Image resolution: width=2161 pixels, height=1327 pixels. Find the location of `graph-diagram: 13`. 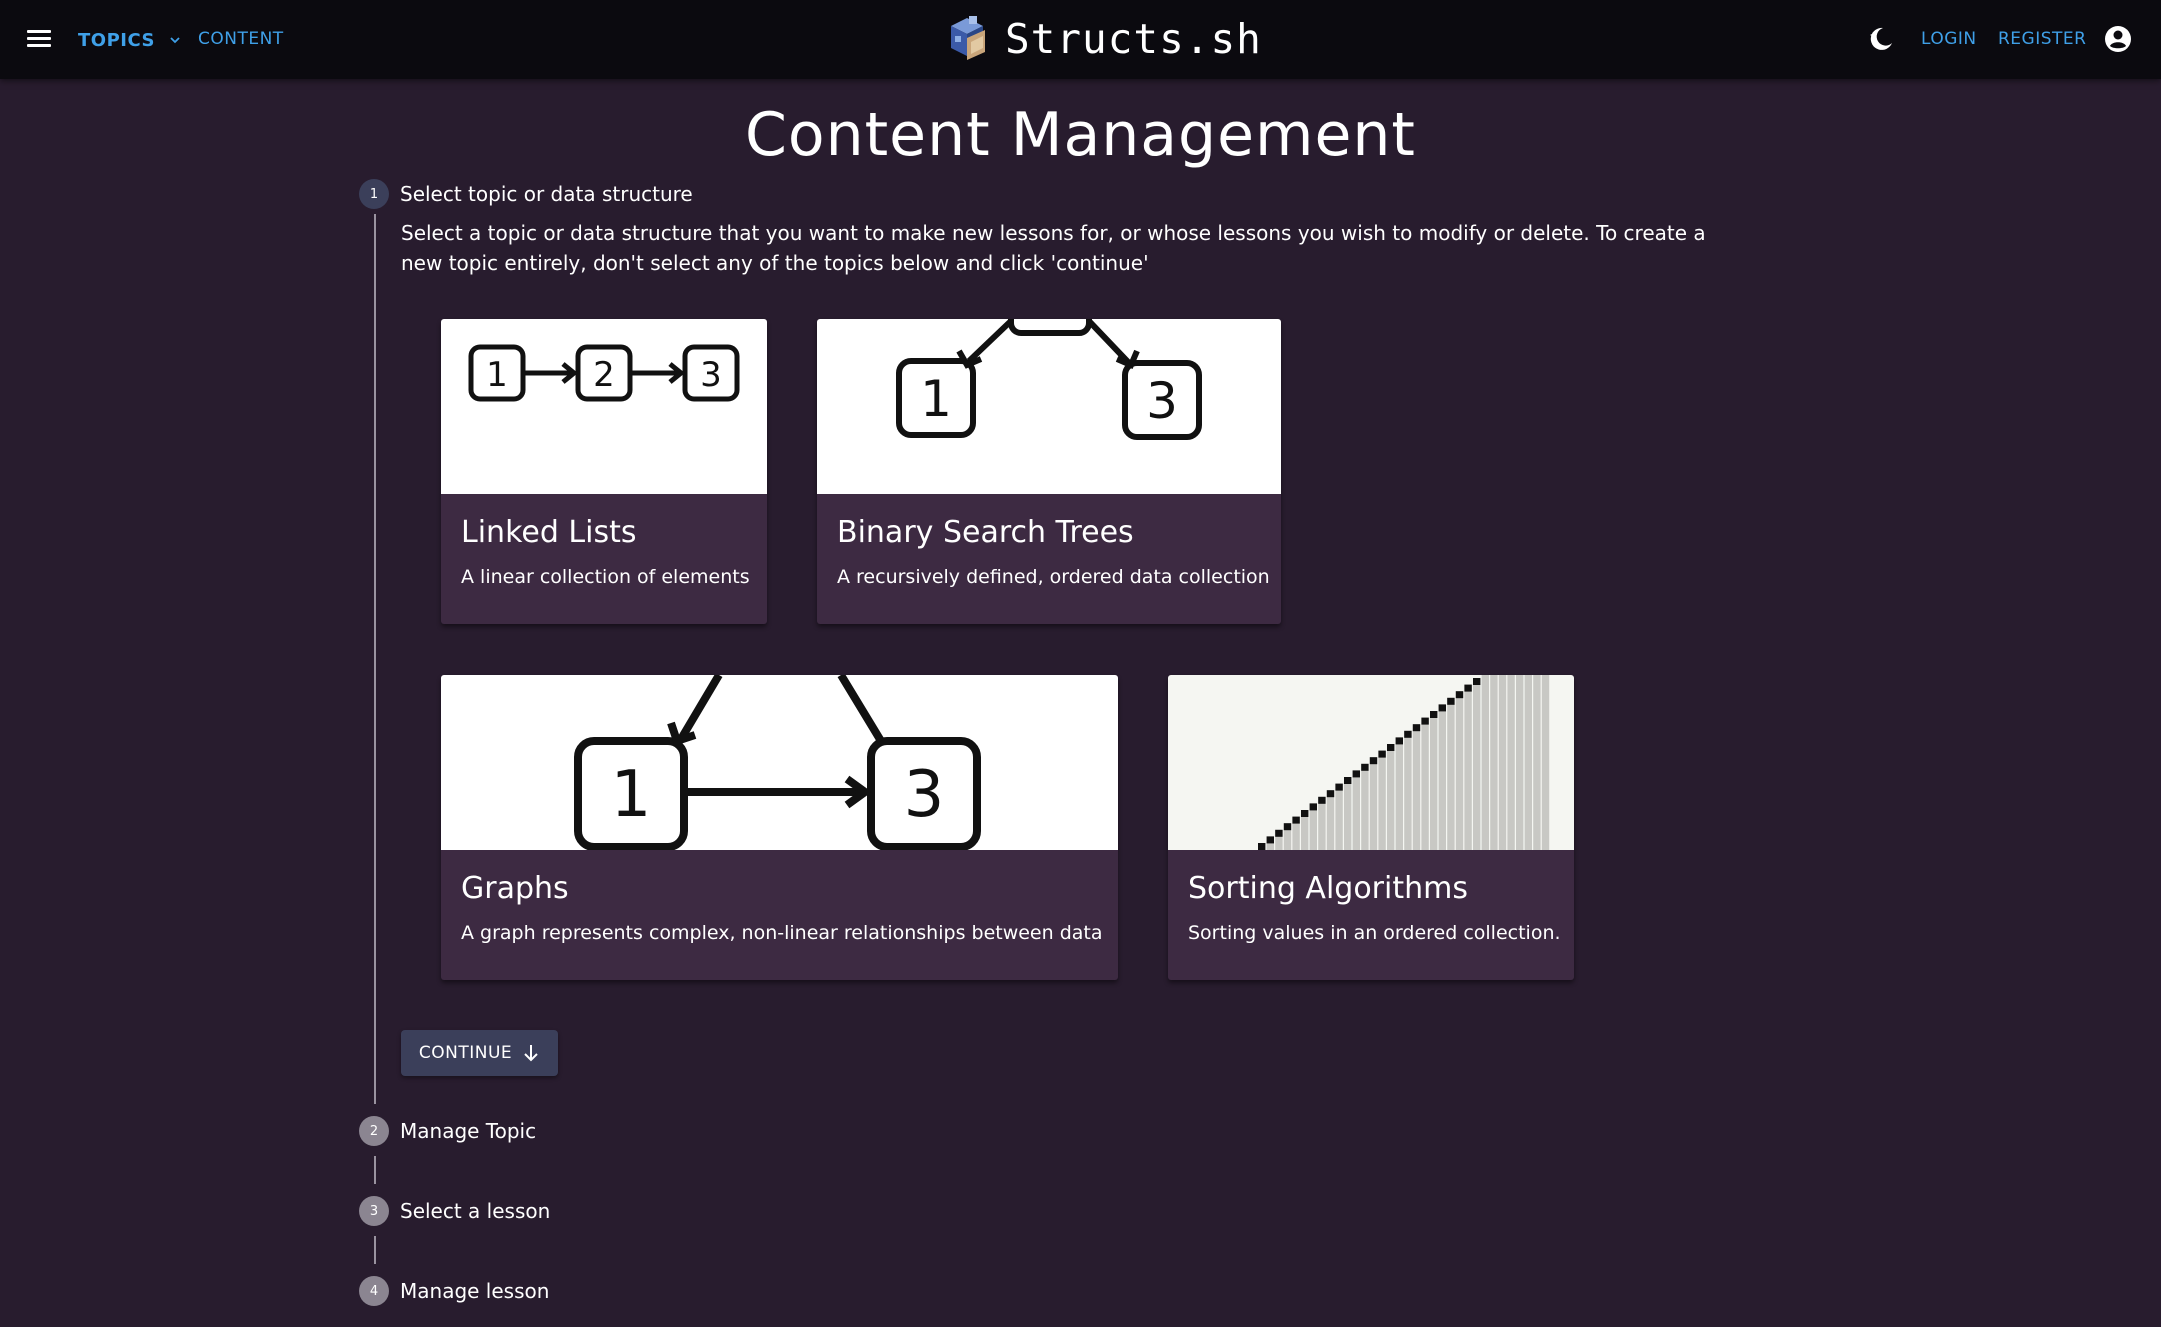

graph-diagram: 13 is located at coordinates (779, 762).